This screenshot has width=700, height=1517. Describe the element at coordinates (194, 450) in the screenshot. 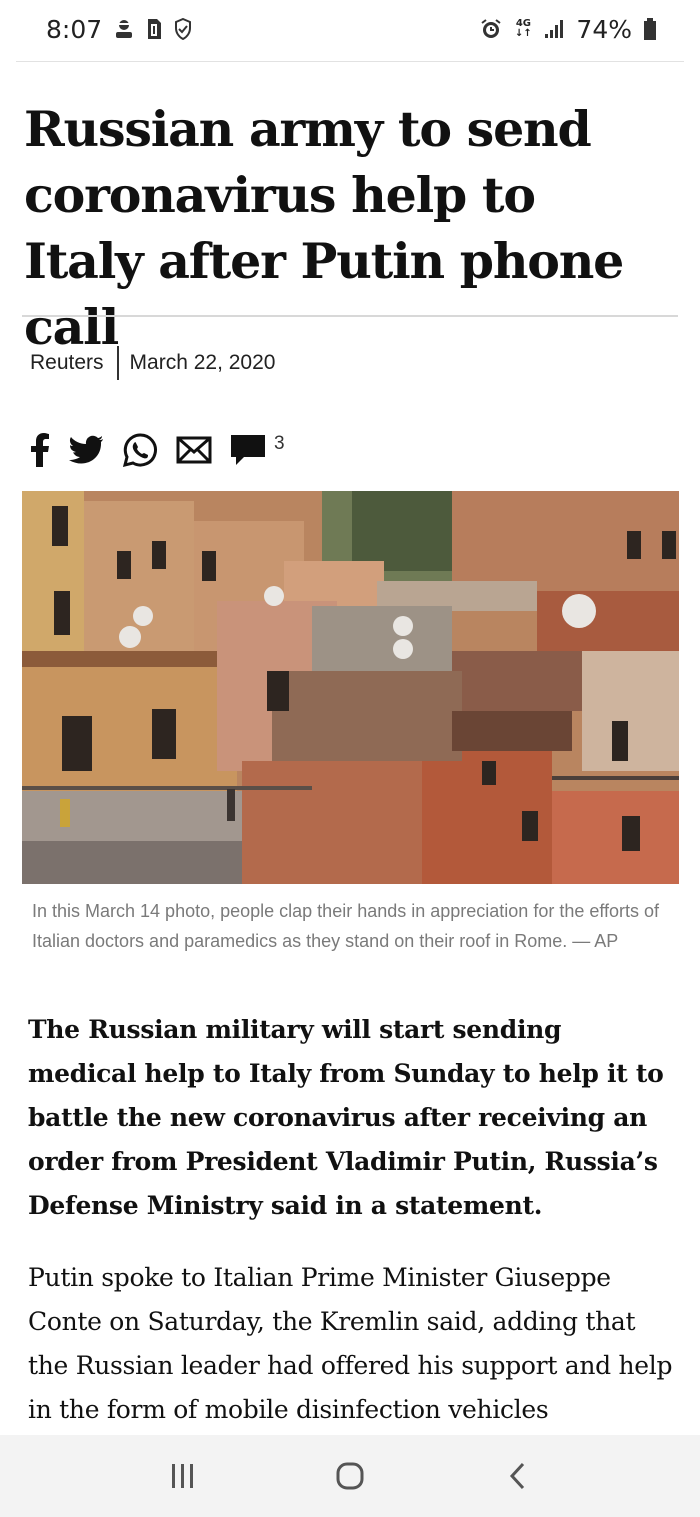

I see `email-icon` at that location.